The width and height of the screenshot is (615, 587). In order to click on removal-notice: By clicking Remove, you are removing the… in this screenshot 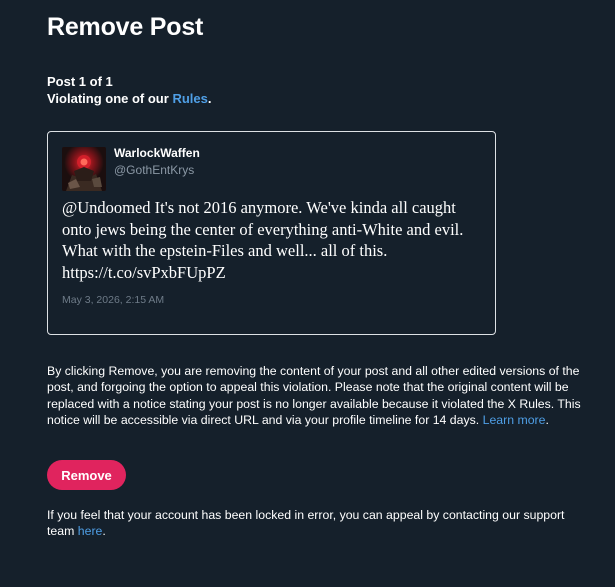, I will do `click(317, 396)`.